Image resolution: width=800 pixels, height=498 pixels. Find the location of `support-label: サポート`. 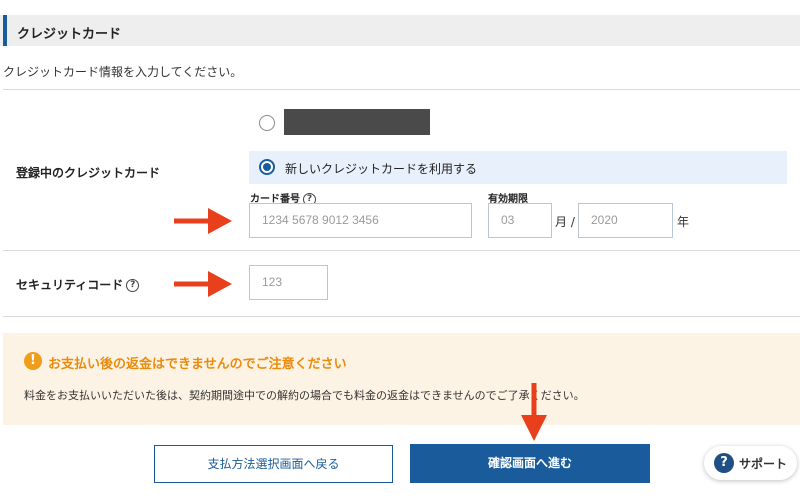

support-label: サポート is located at coordinates (763, 464).